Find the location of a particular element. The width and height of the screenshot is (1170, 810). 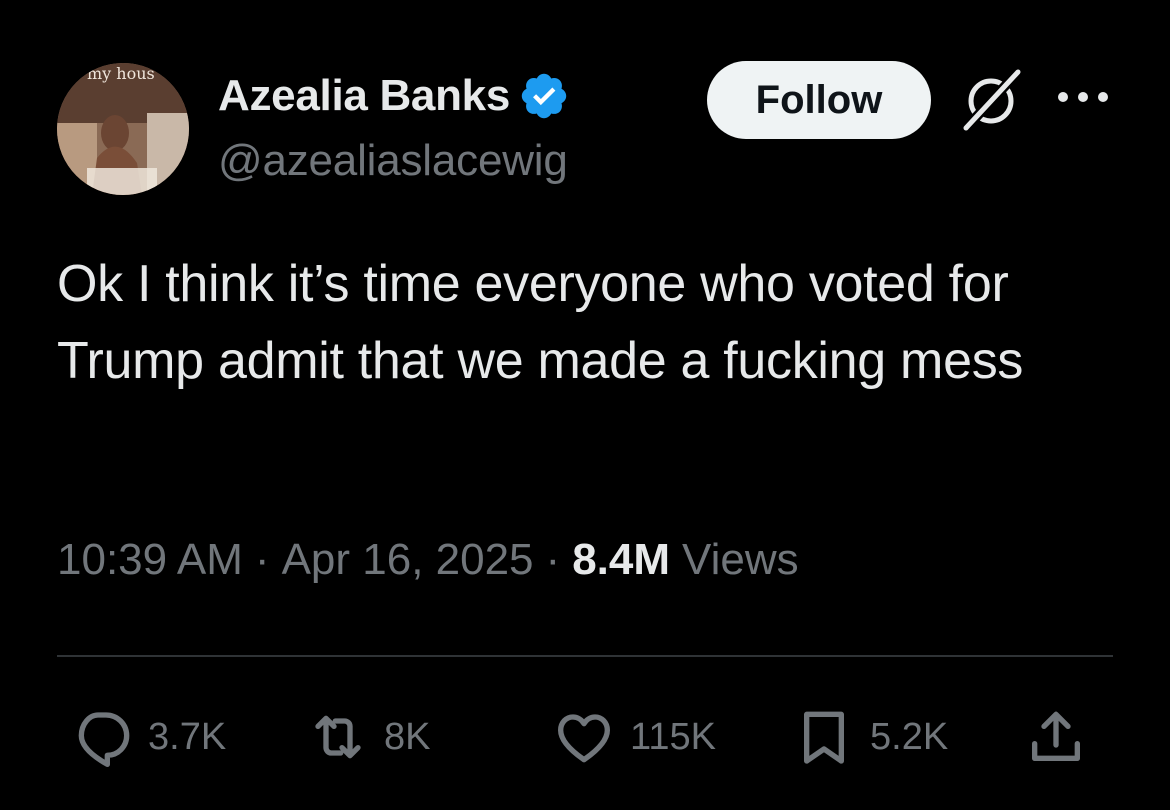

like-count: 115K is located at coordinates (673, 736).